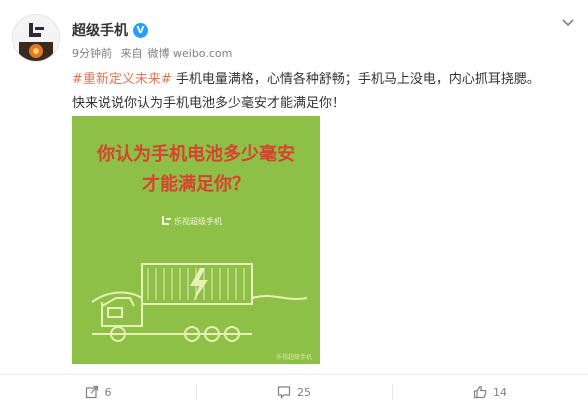  Describe the element at coordinates (92, 53) in the screenshot. I see `post-time: 9分钟前` at that location.